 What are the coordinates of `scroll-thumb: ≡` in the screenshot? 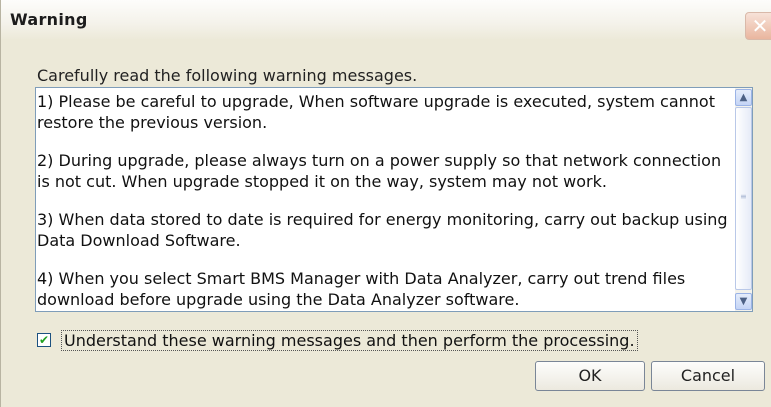 It's located at (743, 198).